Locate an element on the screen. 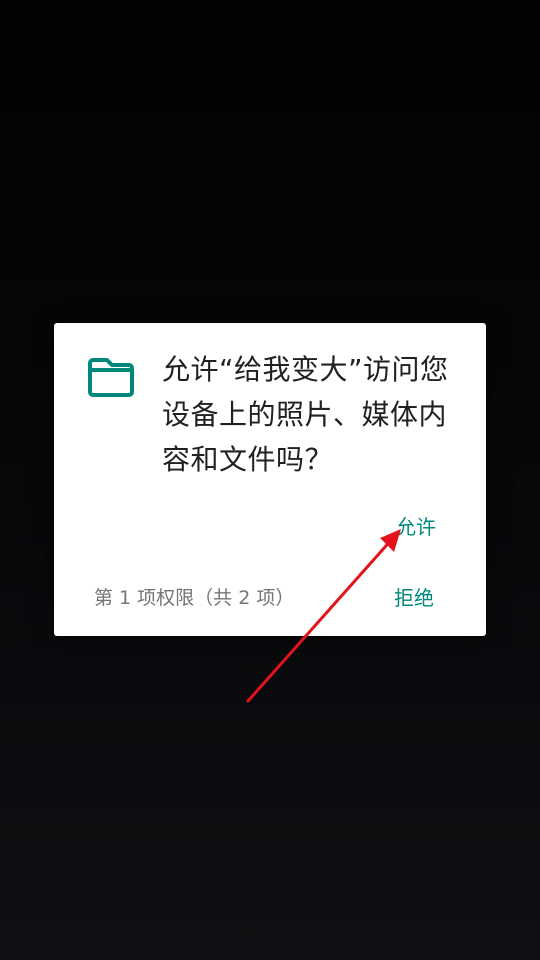 Image resolution: width=540 pixels, height=960 pixels. allow-button: 允许 is located at coordinates (416, 525).